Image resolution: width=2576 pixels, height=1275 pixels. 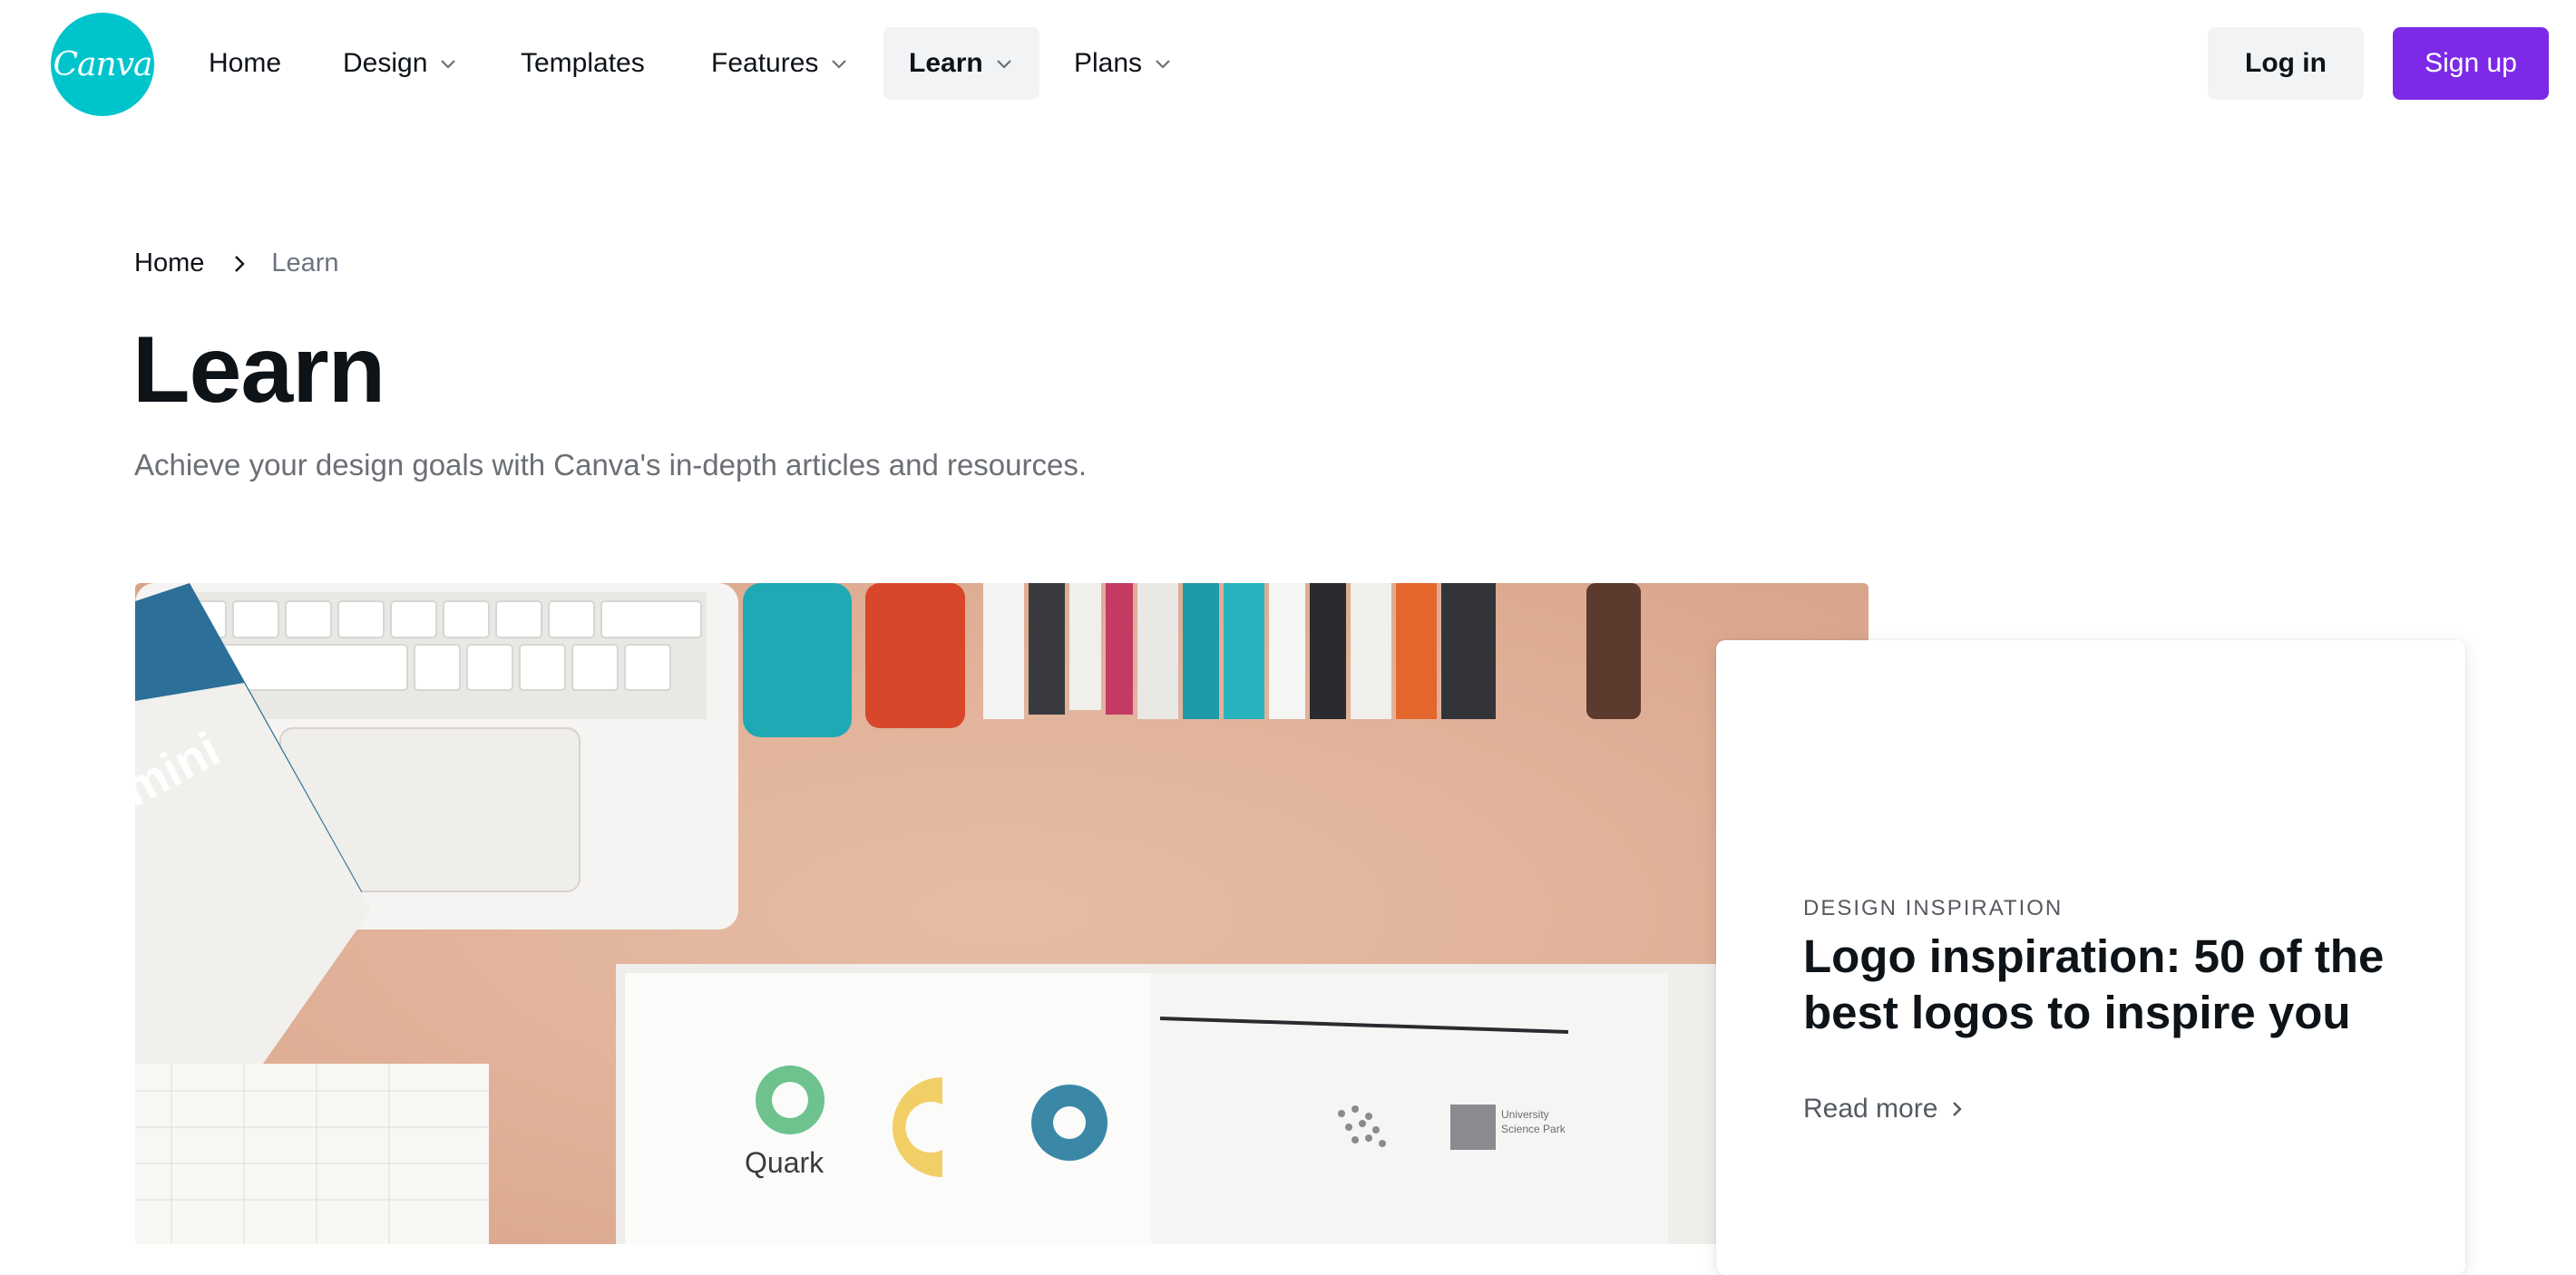 I want to click on book-text-quark: Quark, so click(x=785, y=1162).